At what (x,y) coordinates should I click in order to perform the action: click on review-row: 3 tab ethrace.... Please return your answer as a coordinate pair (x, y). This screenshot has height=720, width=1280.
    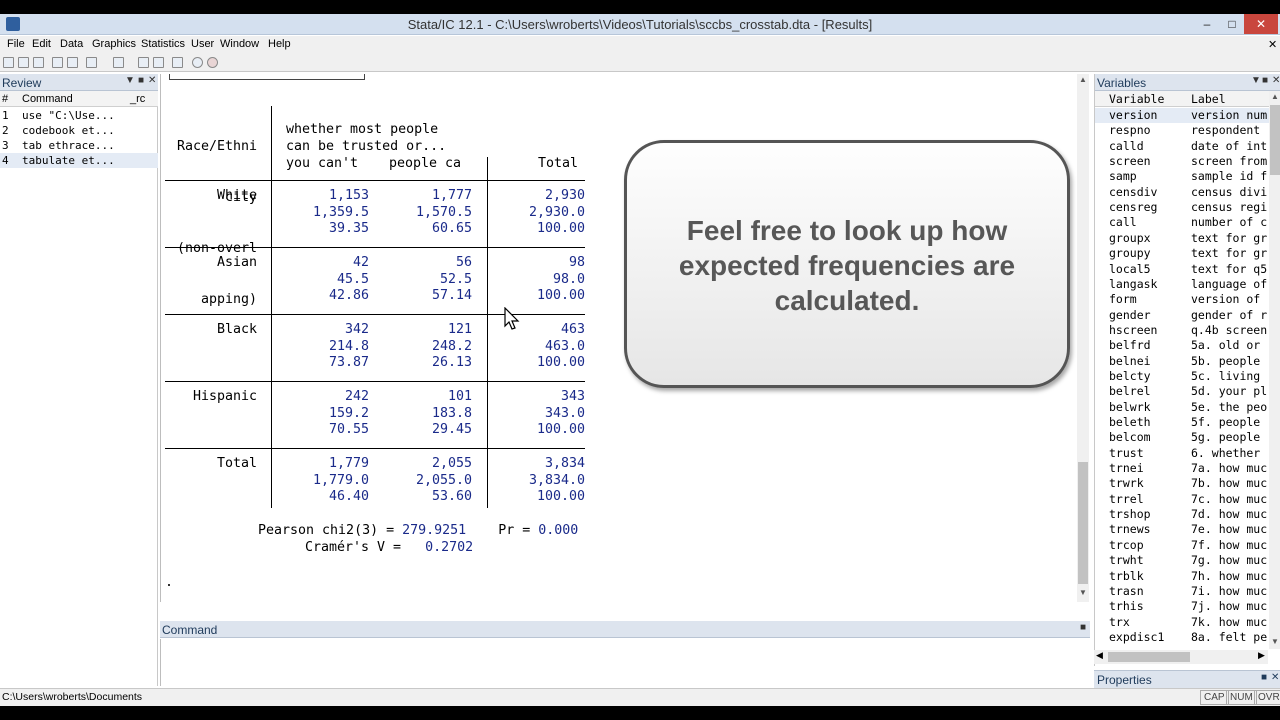
    Looking at the image, I should click on (79, 145).